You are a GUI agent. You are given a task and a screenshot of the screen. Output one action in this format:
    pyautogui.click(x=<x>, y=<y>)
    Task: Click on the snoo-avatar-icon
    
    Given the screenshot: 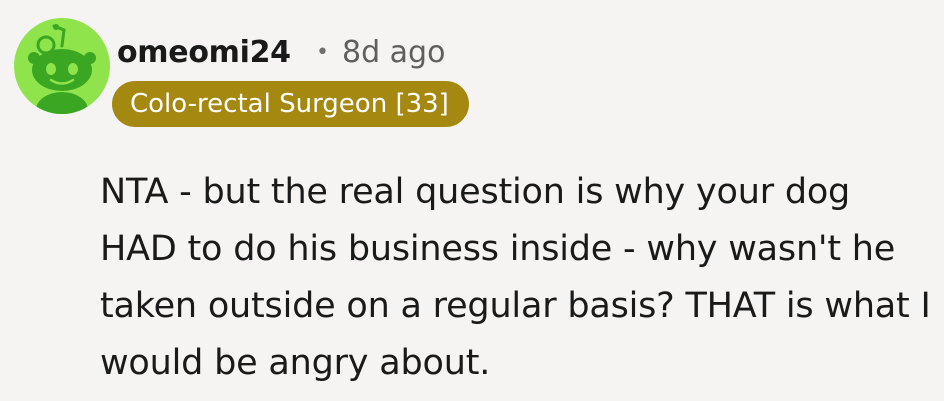 What is the action you would take?
    pyautogui.click(x=62, y=69)
    